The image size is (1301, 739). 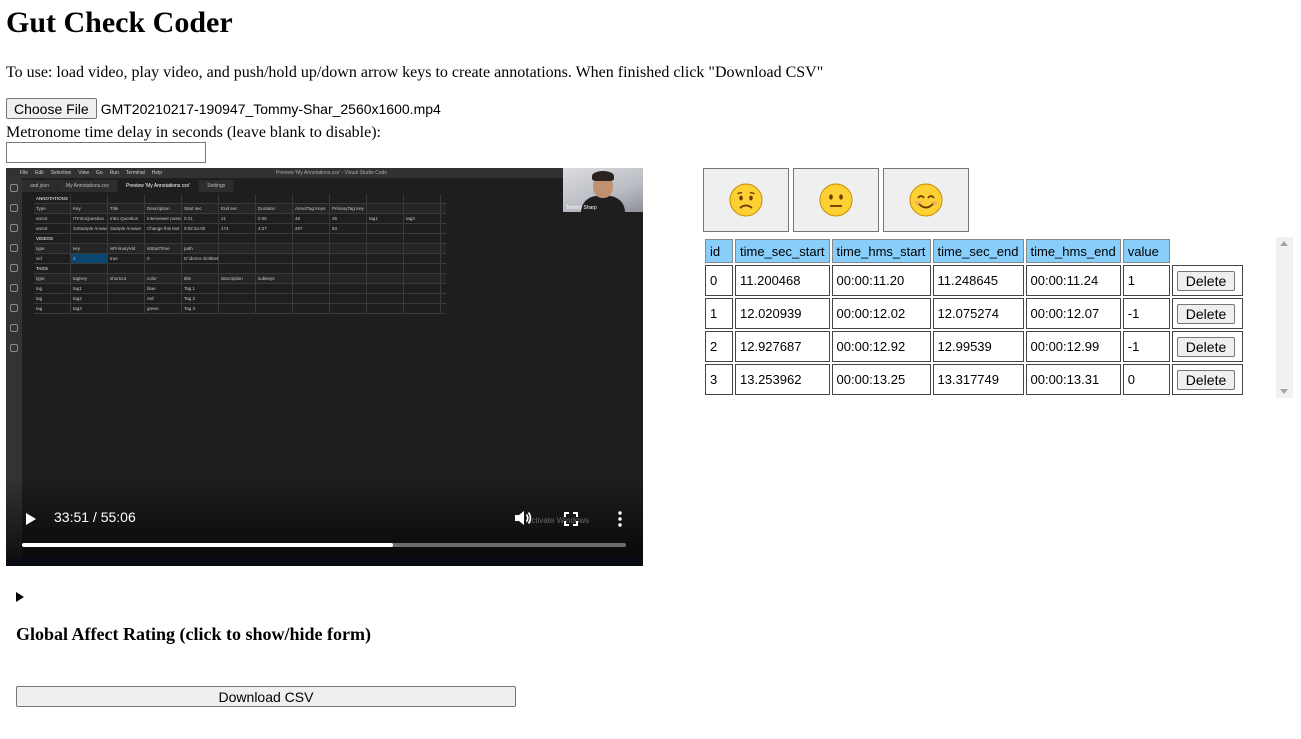 I want to click on csv-preview-cell: subkeys, so click(x=274, y=278).